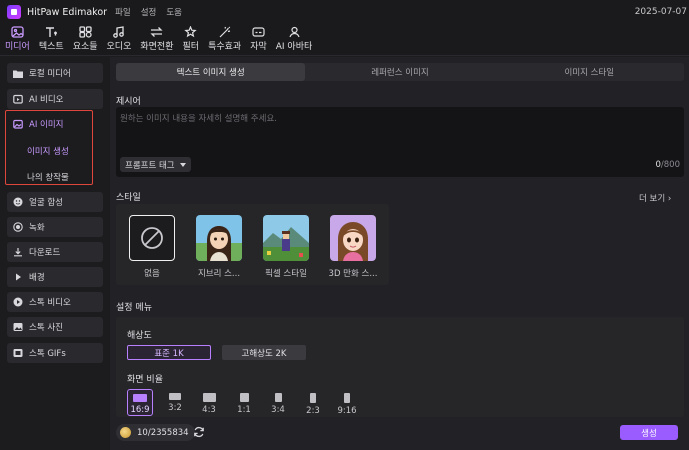 This screenshot has width=689, height=450. What do you see at coordinates (209, 410) in the screenshot?
I see `ratio-label: 4:3` at bounding box center [209, 410].